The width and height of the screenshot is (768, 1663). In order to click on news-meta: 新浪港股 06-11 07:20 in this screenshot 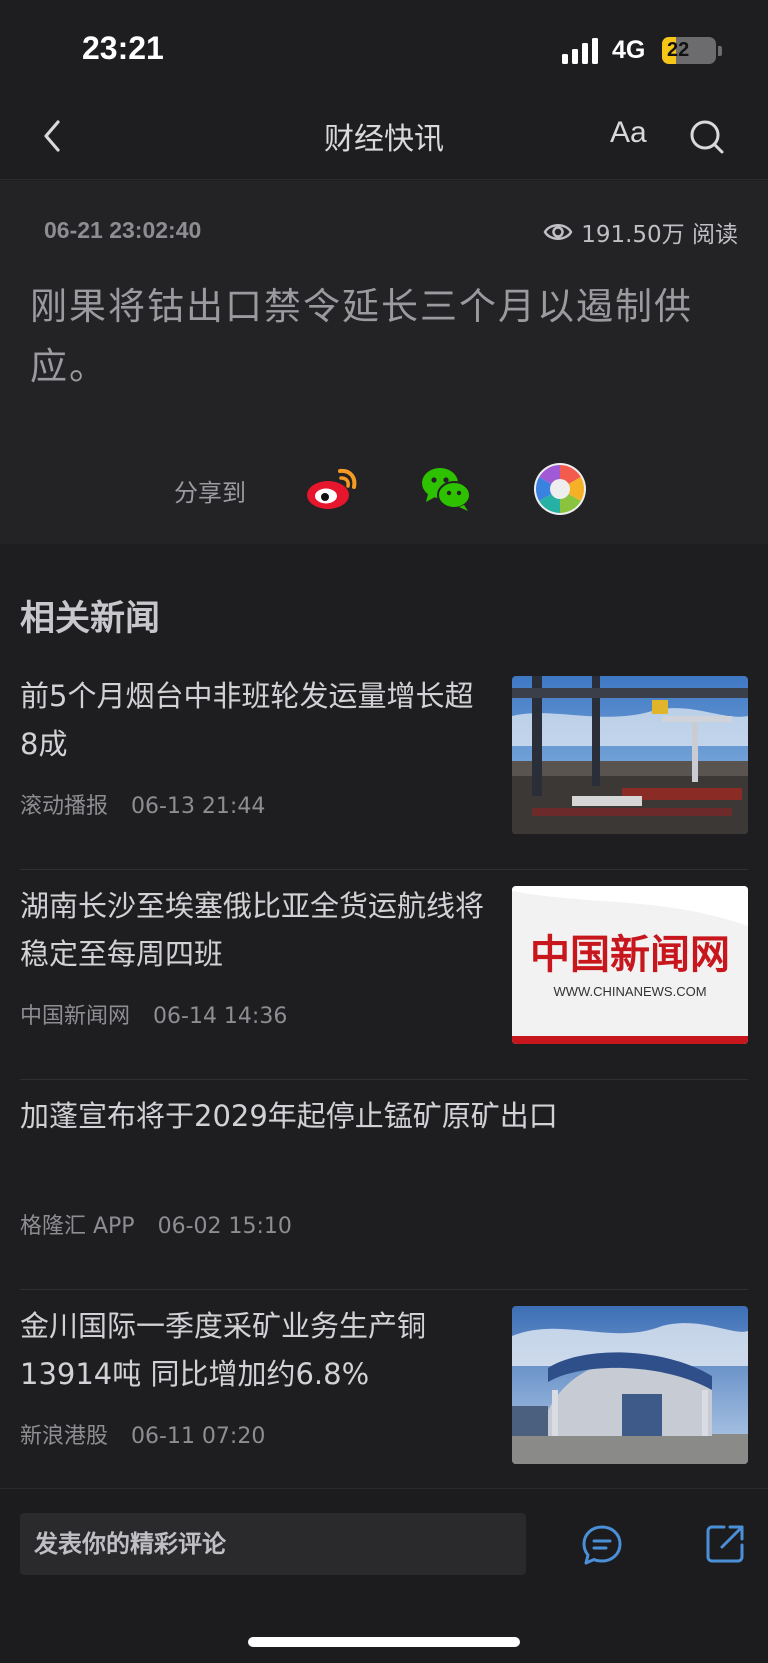, I will do `click(150, 1434)`.